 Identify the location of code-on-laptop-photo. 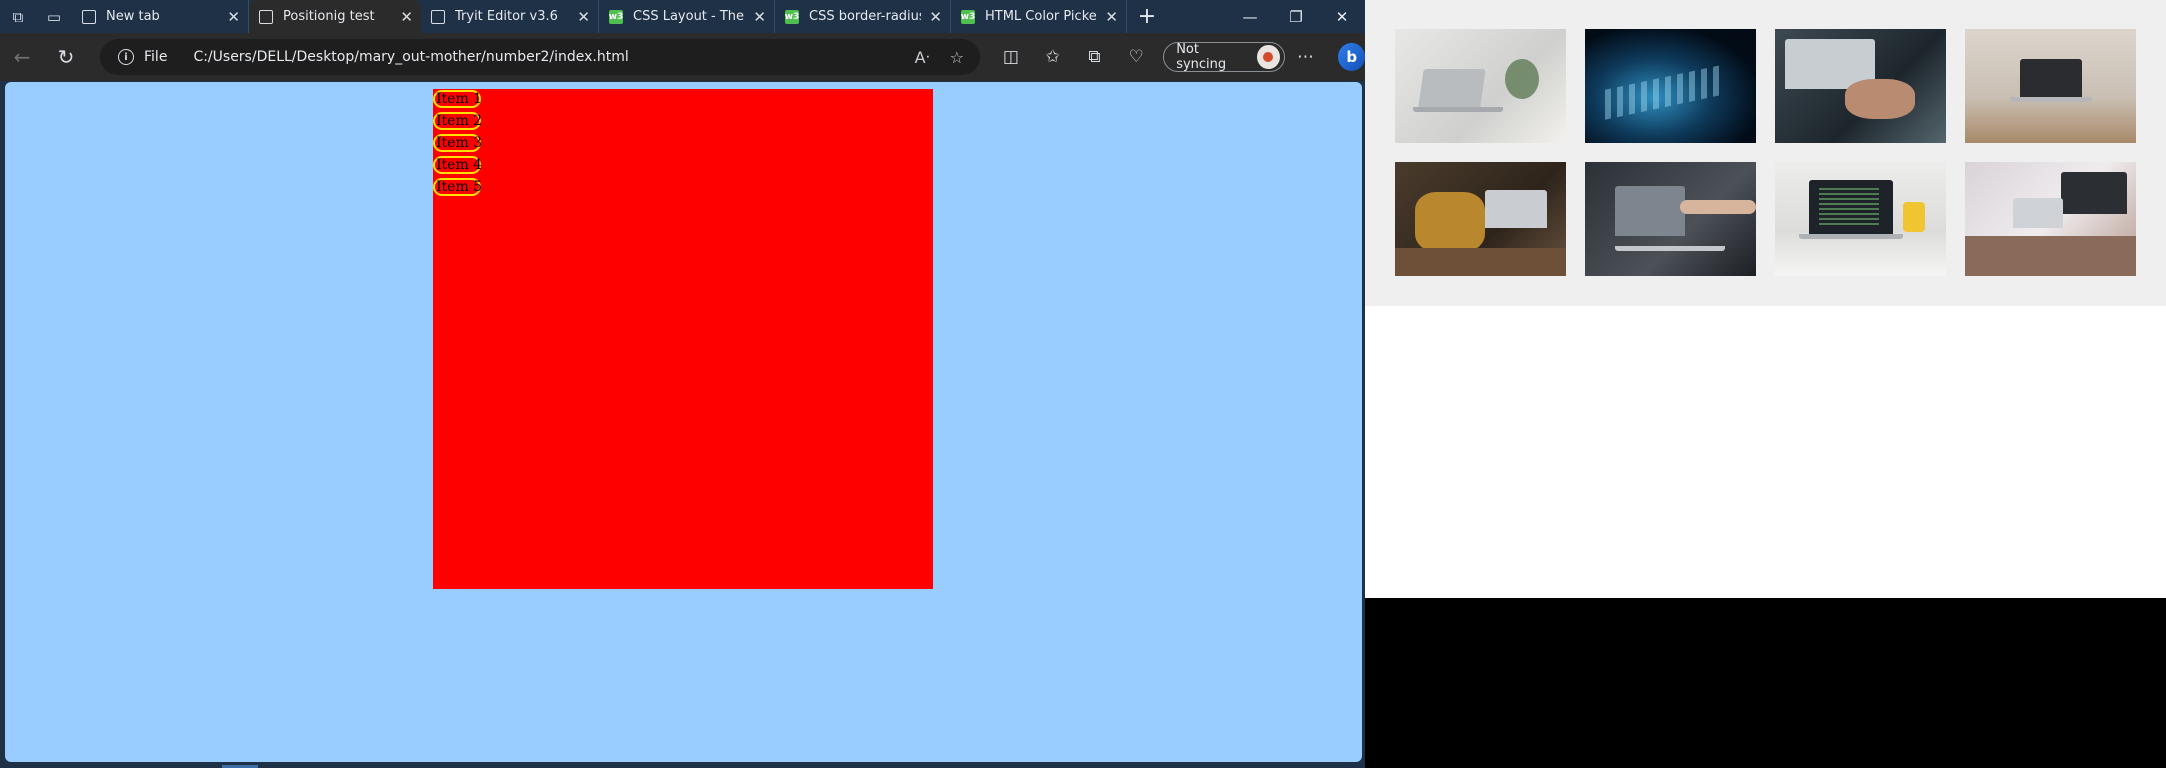
(1860, 219).